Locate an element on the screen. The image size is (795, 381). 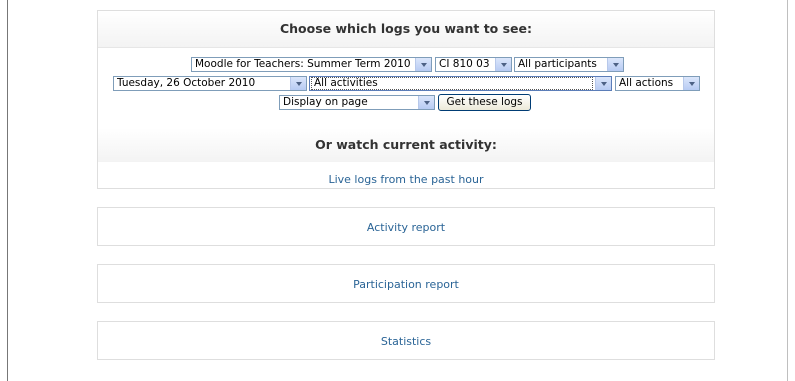
group-select-value: CI 810 03 is located at coordinates (464, 64).